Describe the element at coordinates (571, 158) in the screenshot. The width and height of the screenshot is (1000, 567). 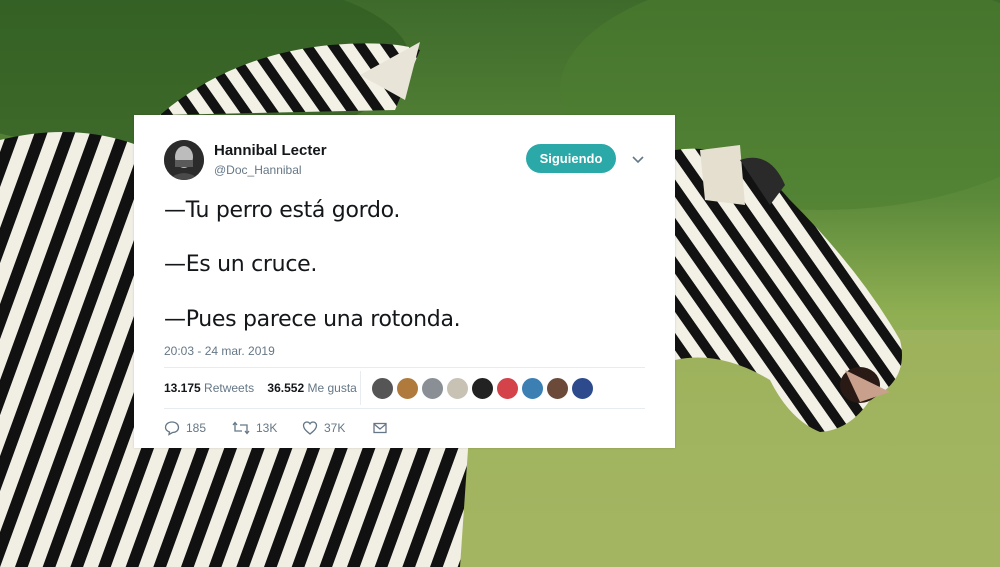
I see `following-button: Siguiendo` at that location.